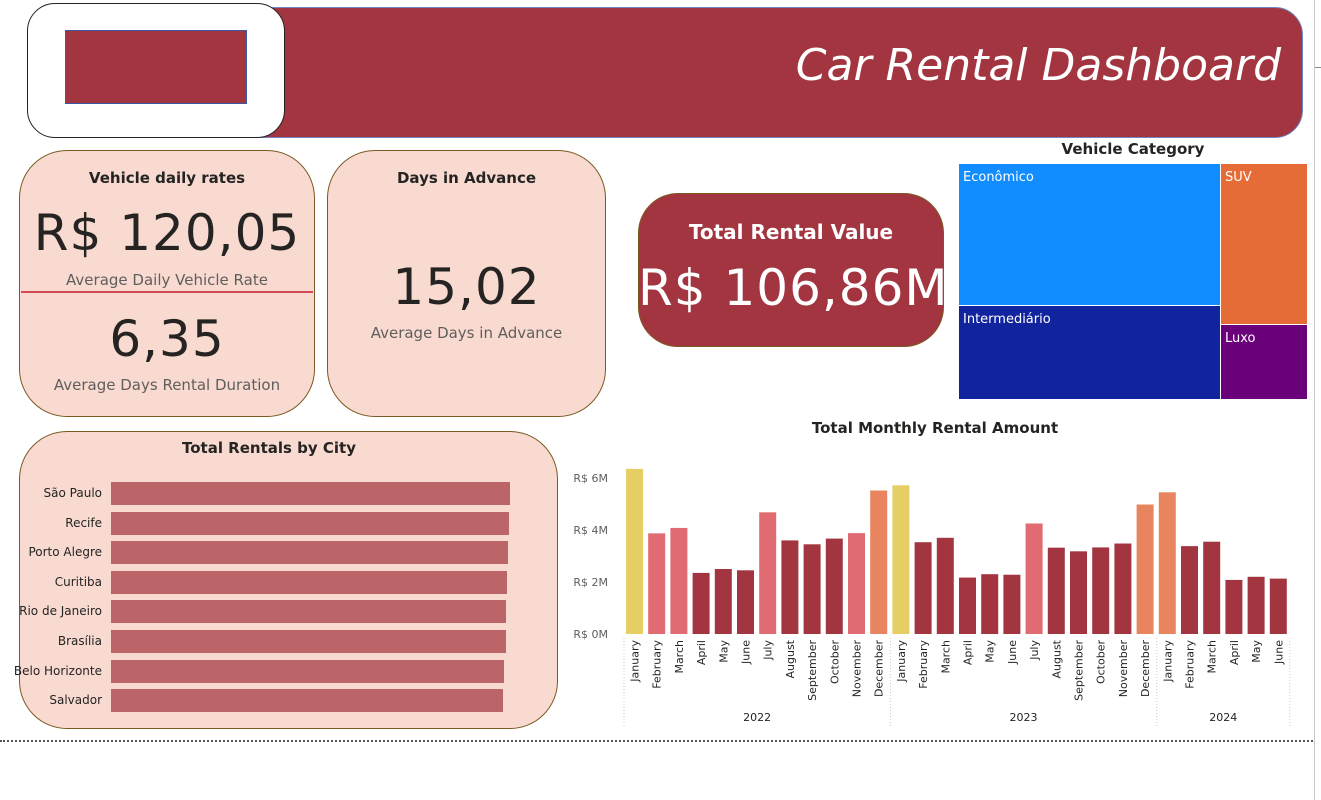 This screenshot has width=1321, height=800. What do you see at coordinates (167, 339) in the screenshot?
I see `rental-duration-value: 6,35` at bounding box center [167, 339].